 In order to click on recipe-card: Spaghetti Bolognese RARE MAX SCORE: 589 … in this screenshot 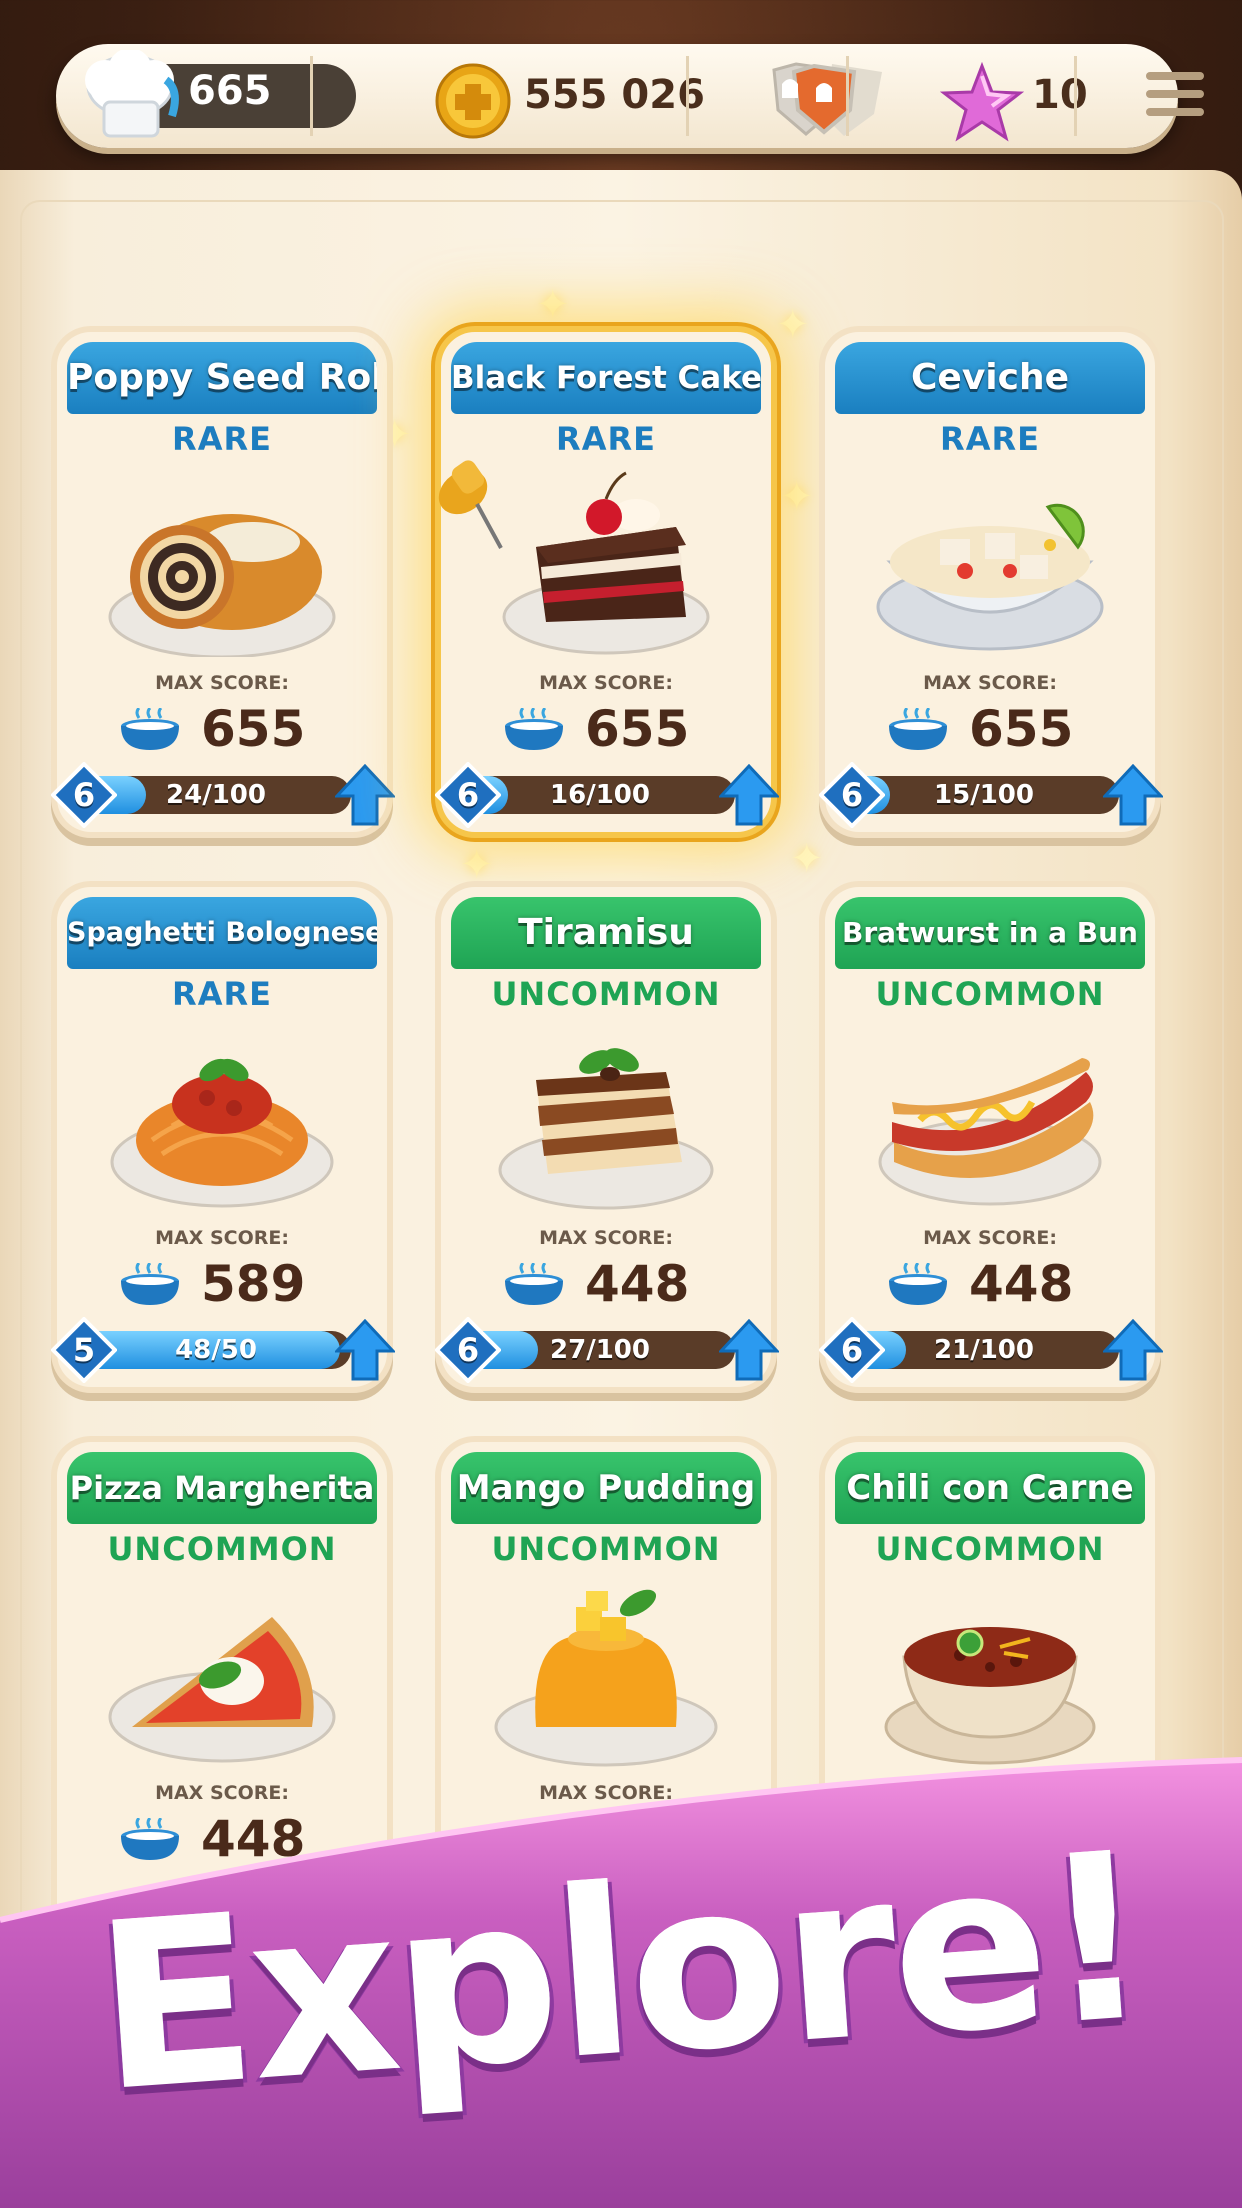, I will do `click(223, 1137)`.